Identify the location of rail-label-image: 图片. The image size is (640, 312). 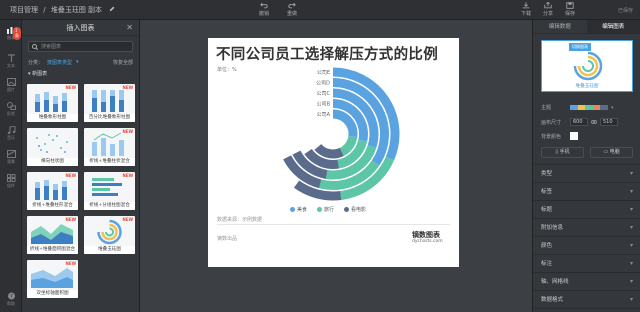
(11, 89).